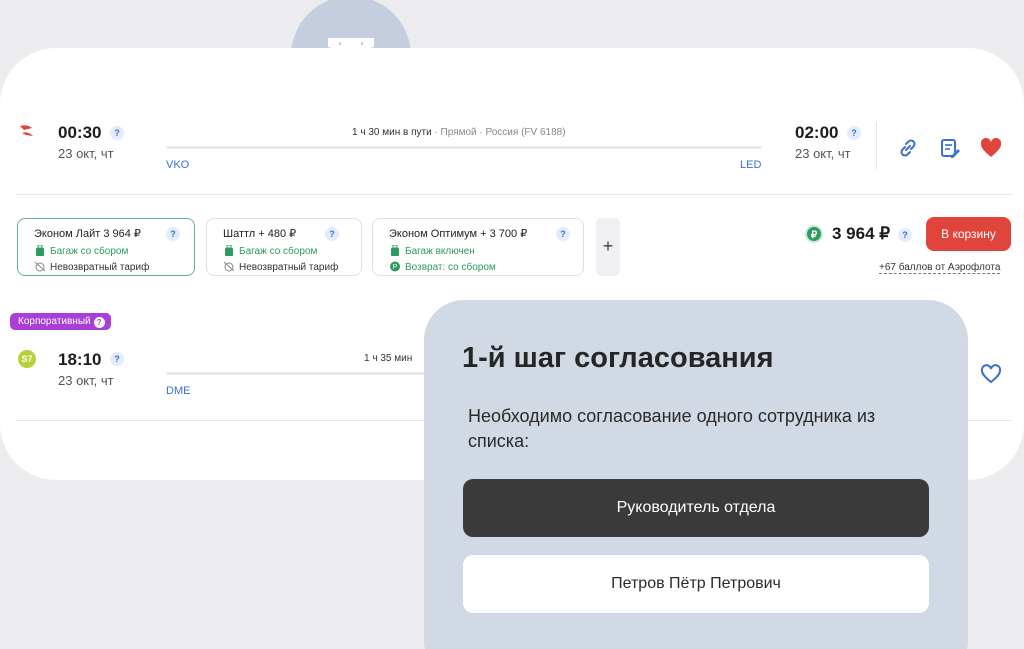  What do you see at coordinates (750, 165) in the screenshot?
I see `destination-airport: LED` at bounding box center [750, 165].